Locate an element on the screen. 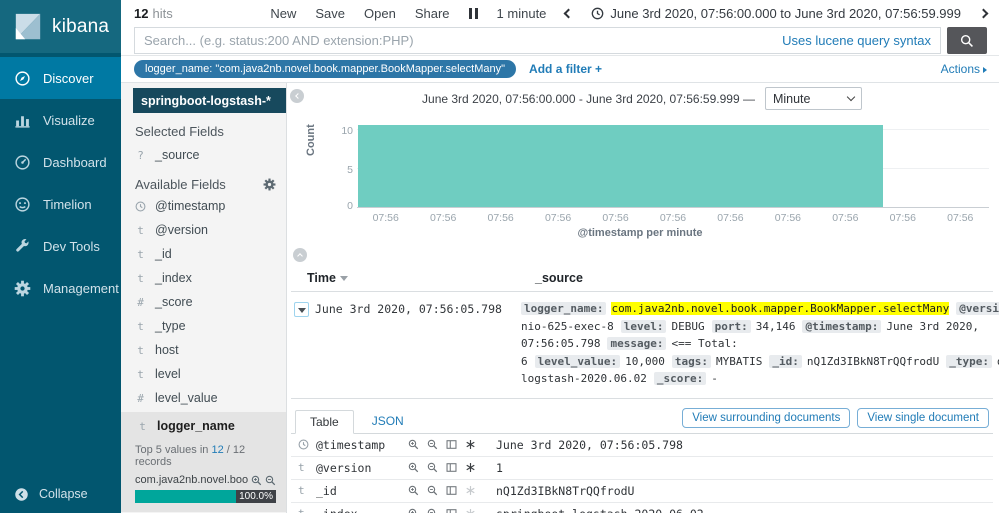  filter-actions-button: Actions is located at coordinates (964, 69).